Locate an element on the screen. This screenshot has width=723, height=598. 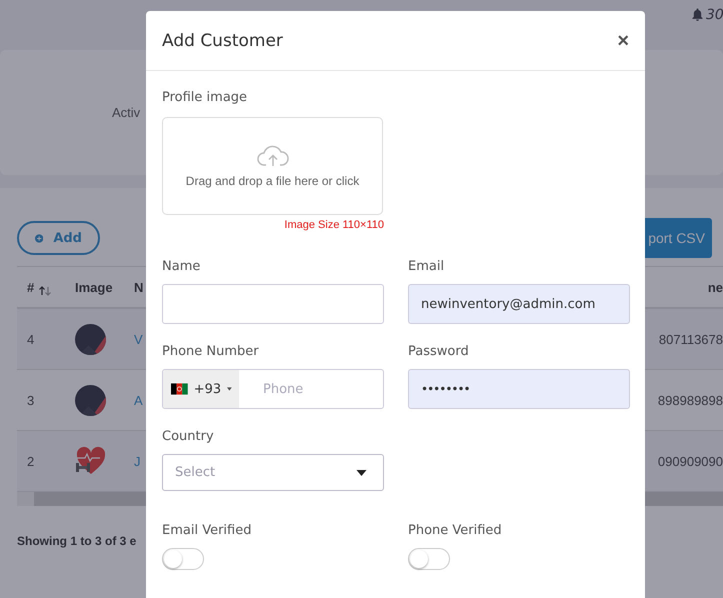
input-field: newinventory@admin.com is located at coordinates (519, 304).